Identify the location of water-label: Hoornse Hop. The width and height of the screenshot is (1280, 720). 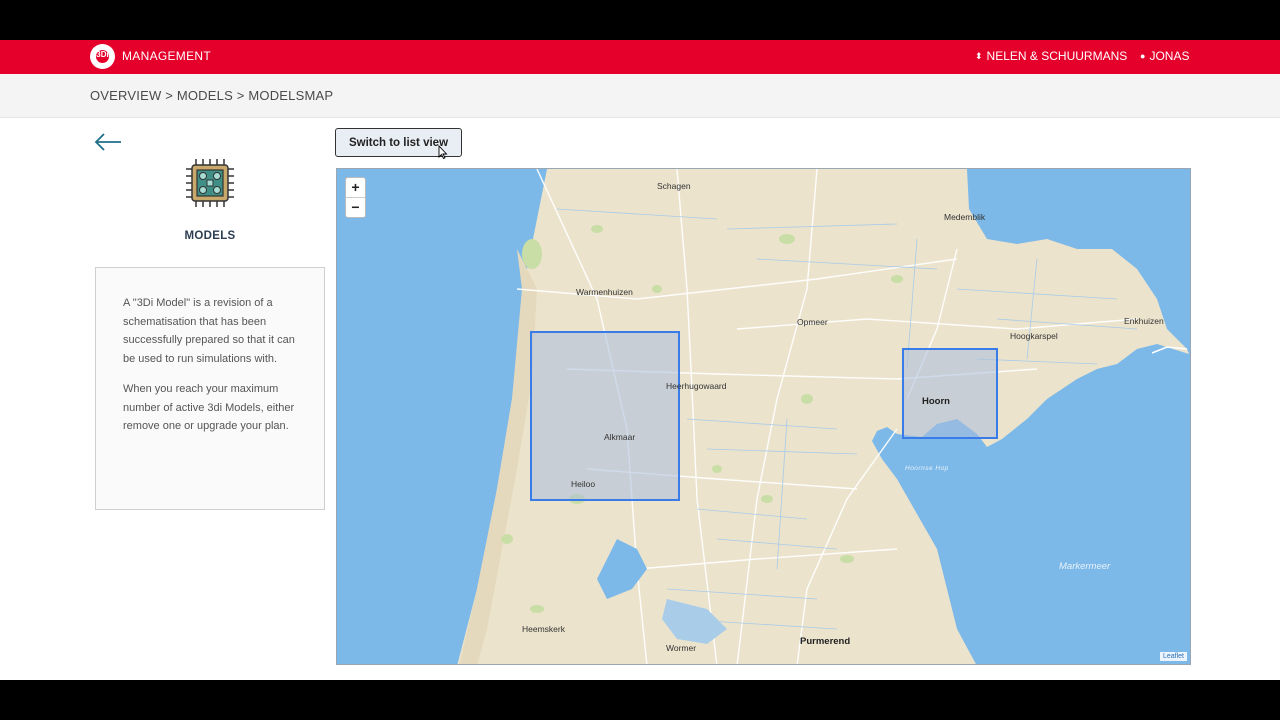
(927, 468).